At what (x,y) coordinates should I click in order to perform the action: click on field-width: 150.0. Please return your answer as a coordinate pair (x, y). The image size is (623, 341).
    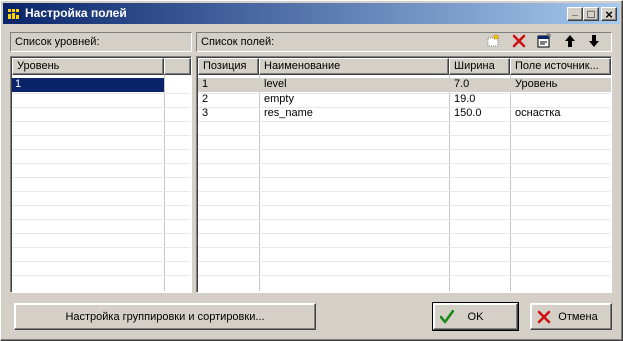
    Looking at the image, I should click on (468, 113).